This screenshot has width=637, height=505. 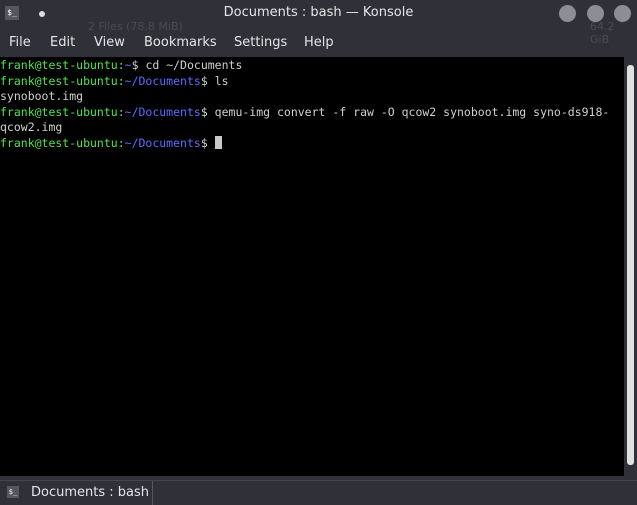 What do you see at coordinates (312, 97) in the screenshot?
I see `terminal-line: synoboot.img` at bounding box center [312, 97].